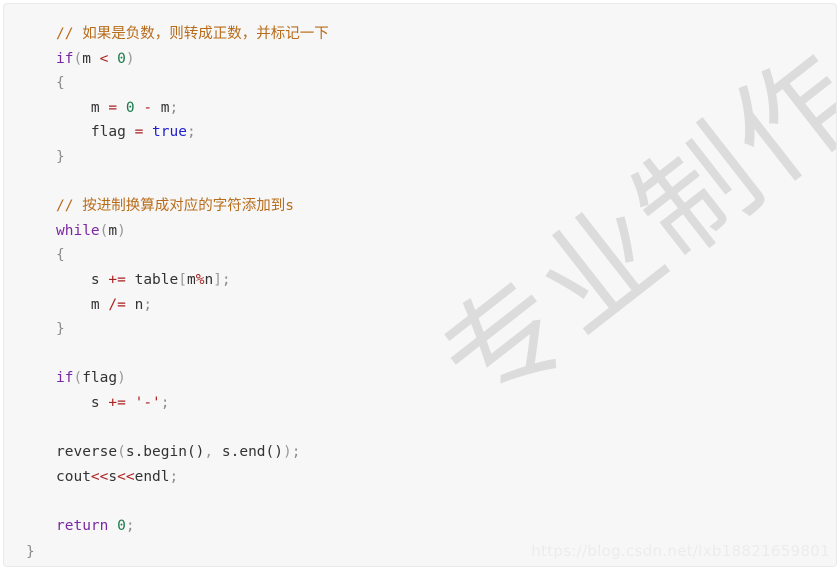 This screenshot has width=840, height=570. I want to click on code-line: flag = true;, so click(192, 132).